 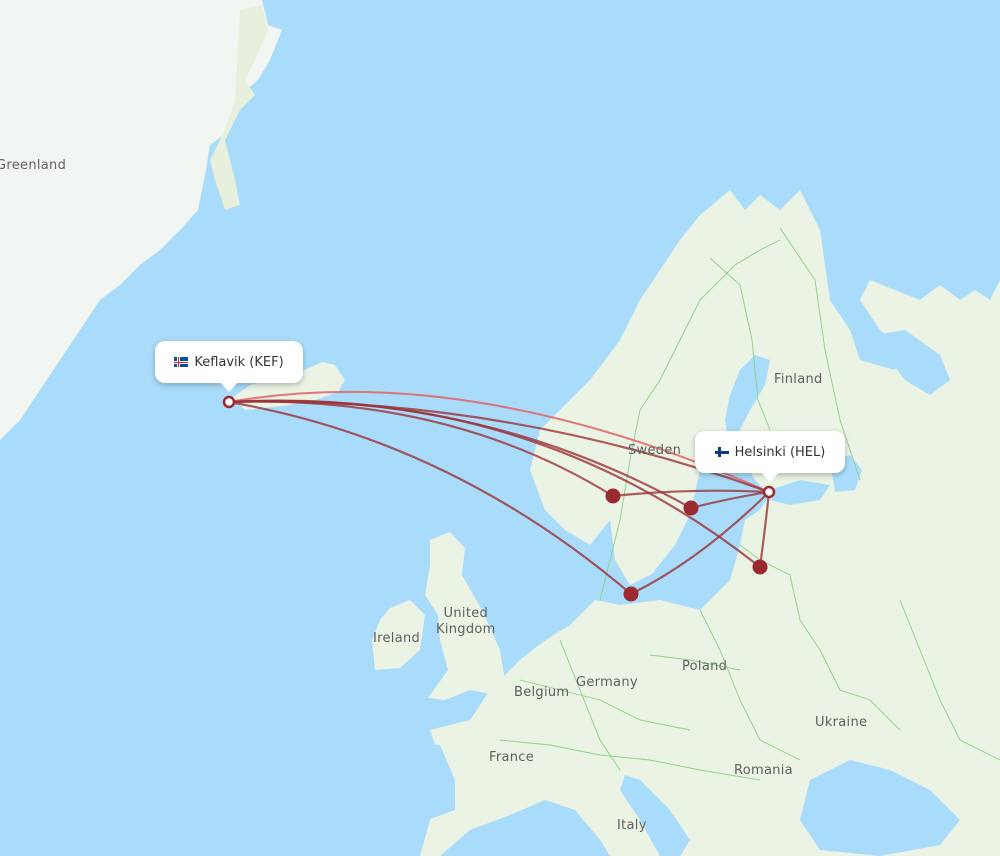 I want to click on label-poland: Poland, so click(x=705, y=666).